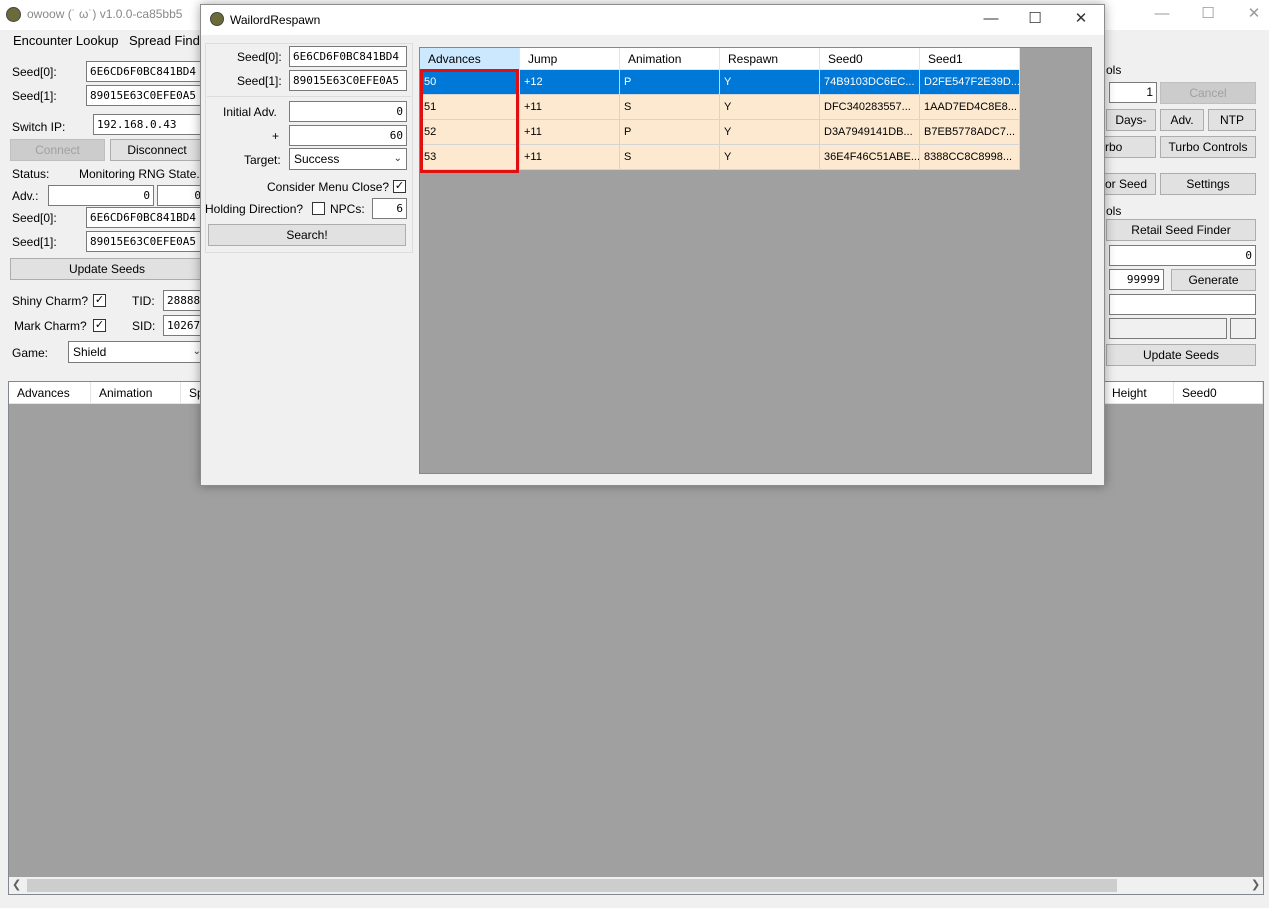 The width and height of the screenshot is (1269, 908). Describe the element at coordinates (99, 325) in the screenshot. I see `mark-charm-checkbox: ✓` at that location.